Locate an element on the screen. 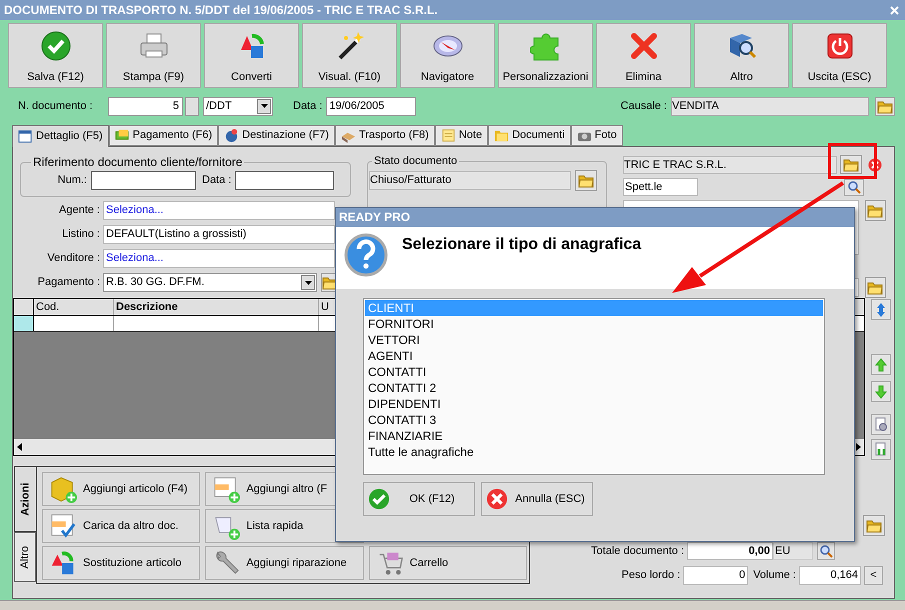 Image resolution: width=905 pixels, height=610 pixels. up-arrow-icon is located at coordinates (881, 364).